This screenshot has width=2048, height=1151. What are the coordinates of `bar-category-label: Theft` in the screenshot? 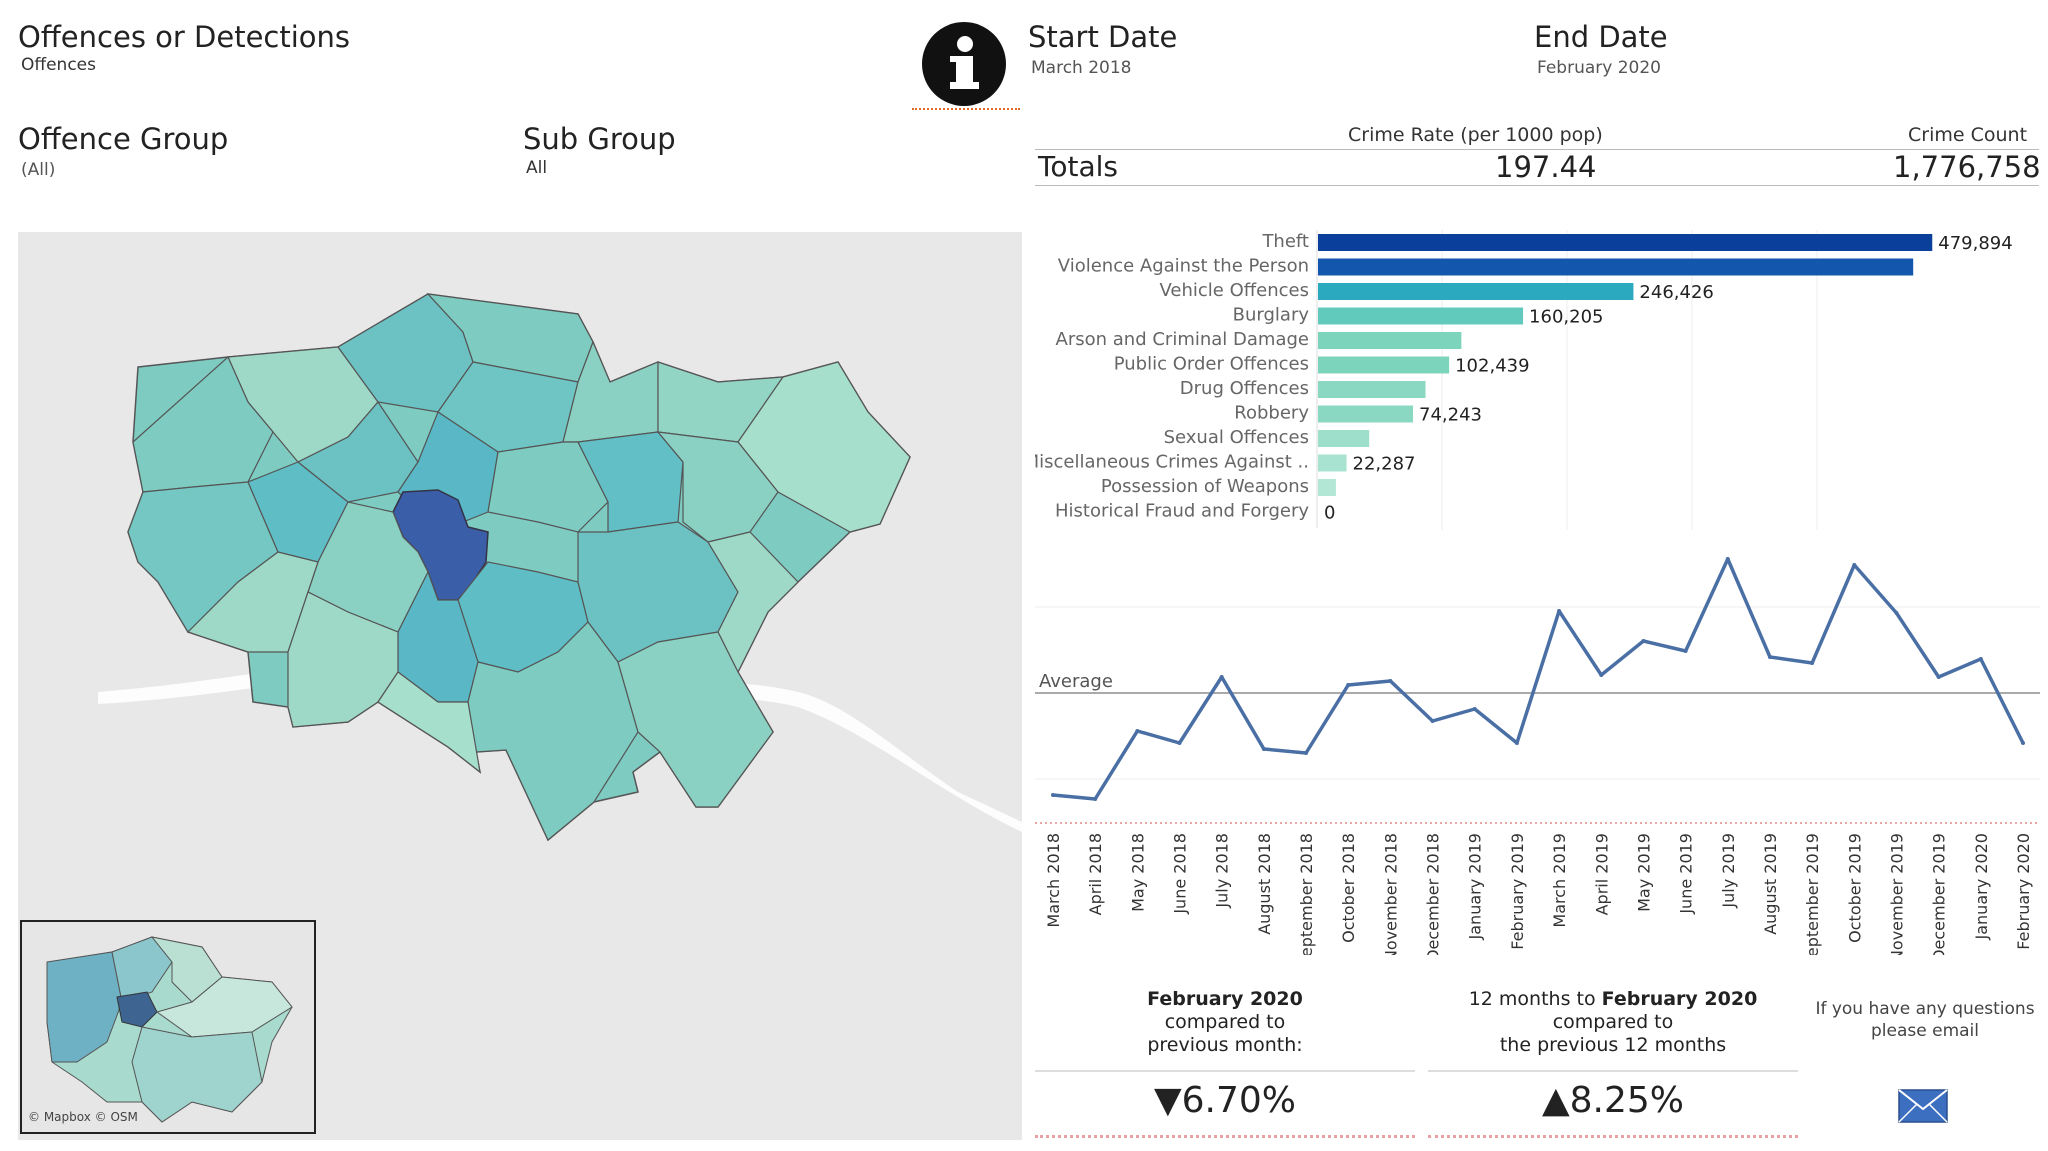 It's located at (1285, 241).